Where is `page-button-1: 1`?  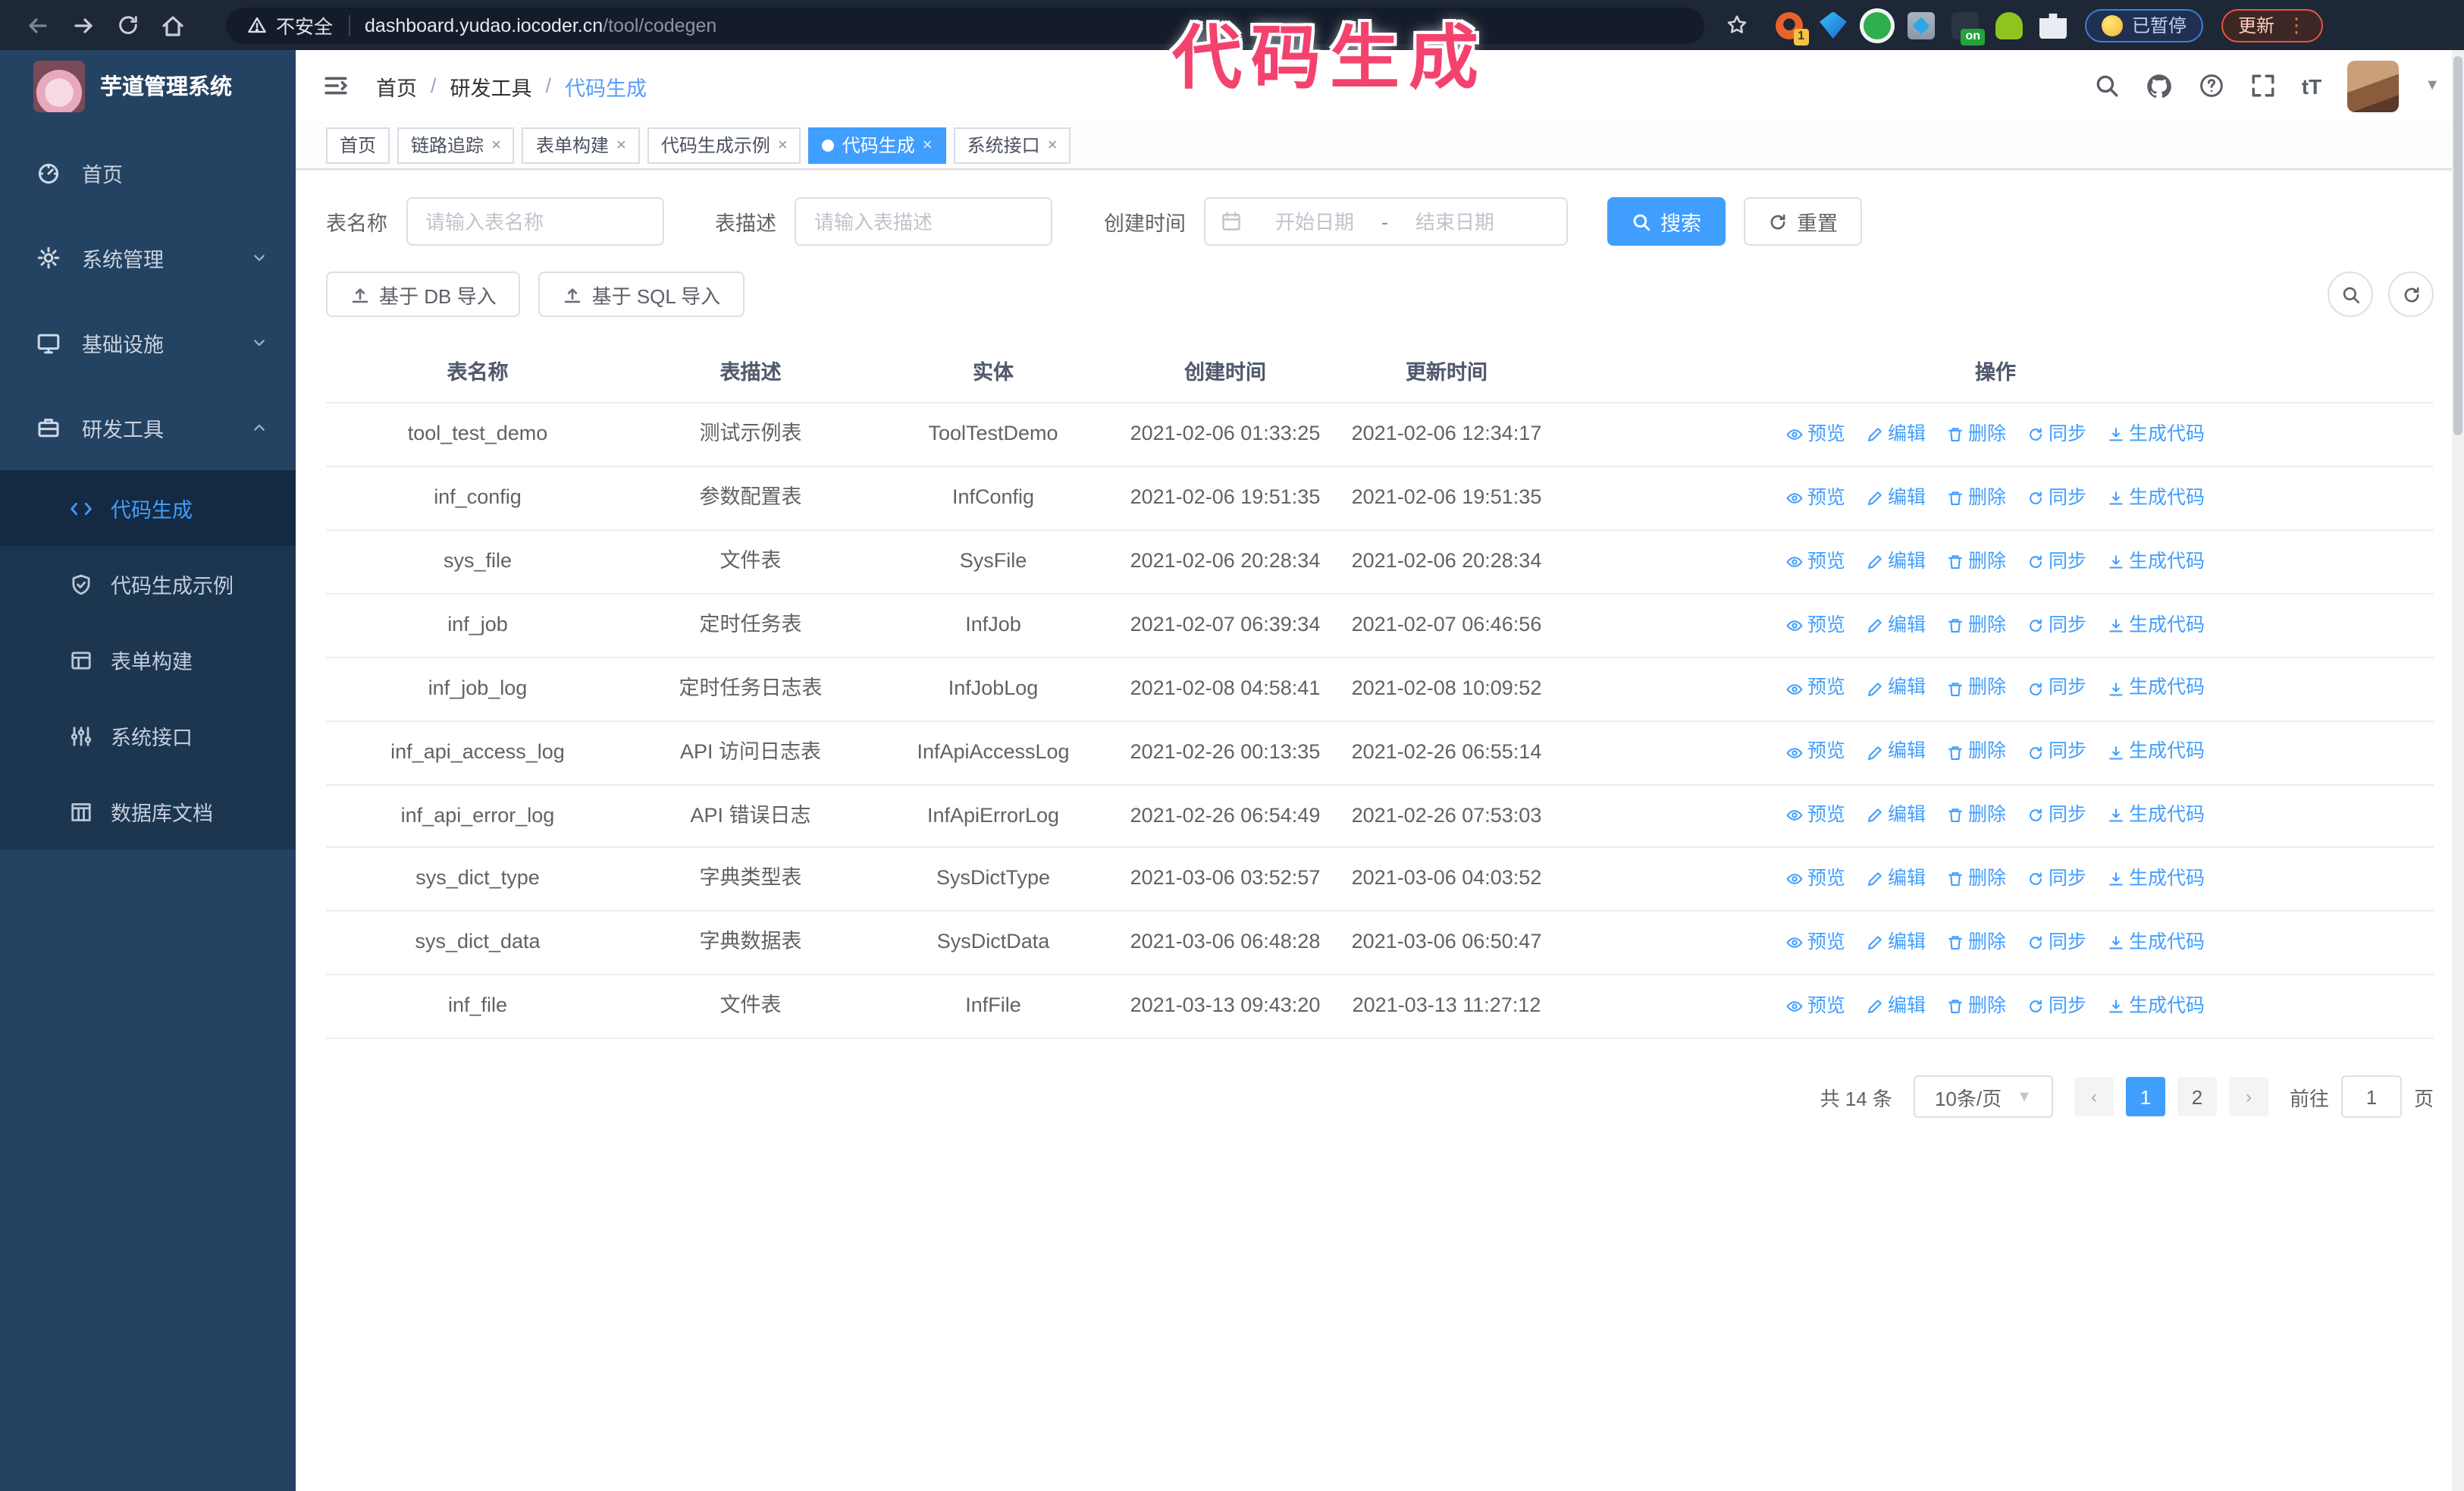 page-button-1: 1 is located at coordinates (2145, 1097).